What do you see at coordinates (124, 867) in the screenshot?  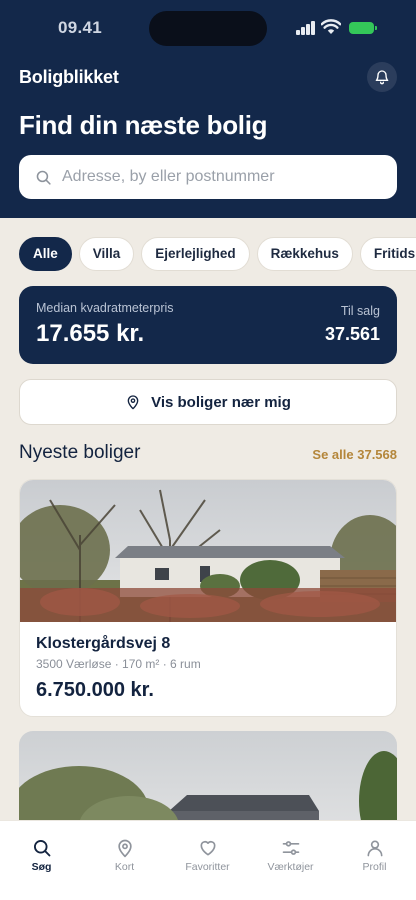 I see `tab-label: Kort` at bounding box center [124, 867].